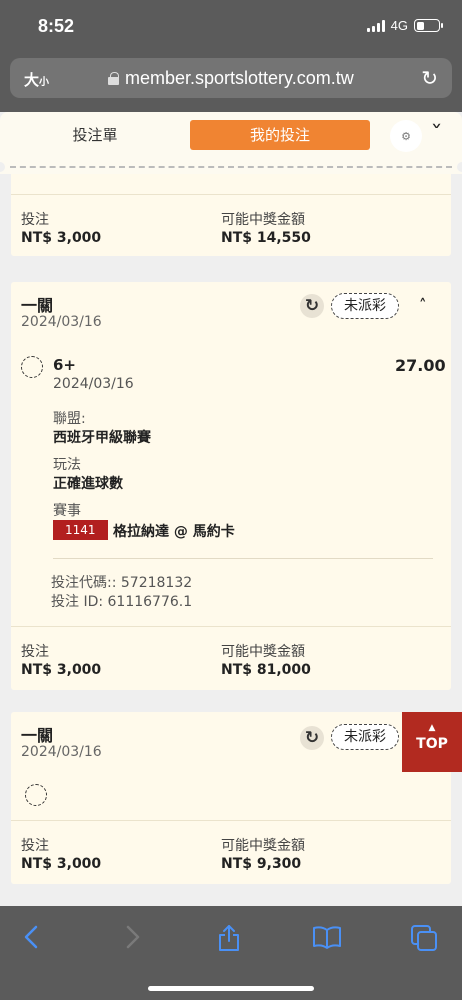 This screenshot has height=1000, width=462. I want to click on match-name: 格拉納達 @ 馬約卡, so click(174, 531).